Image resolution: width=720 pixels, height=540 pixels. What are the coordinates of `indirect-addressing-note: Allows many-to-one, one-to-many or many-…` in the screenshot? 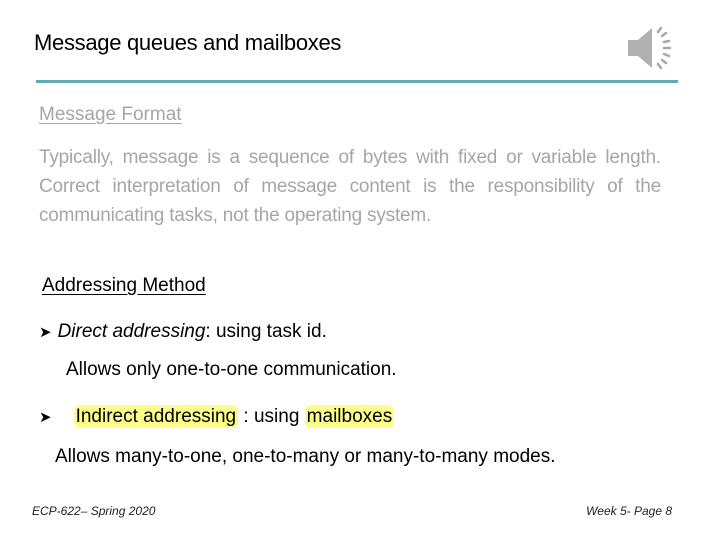 It's located at (305, 456).